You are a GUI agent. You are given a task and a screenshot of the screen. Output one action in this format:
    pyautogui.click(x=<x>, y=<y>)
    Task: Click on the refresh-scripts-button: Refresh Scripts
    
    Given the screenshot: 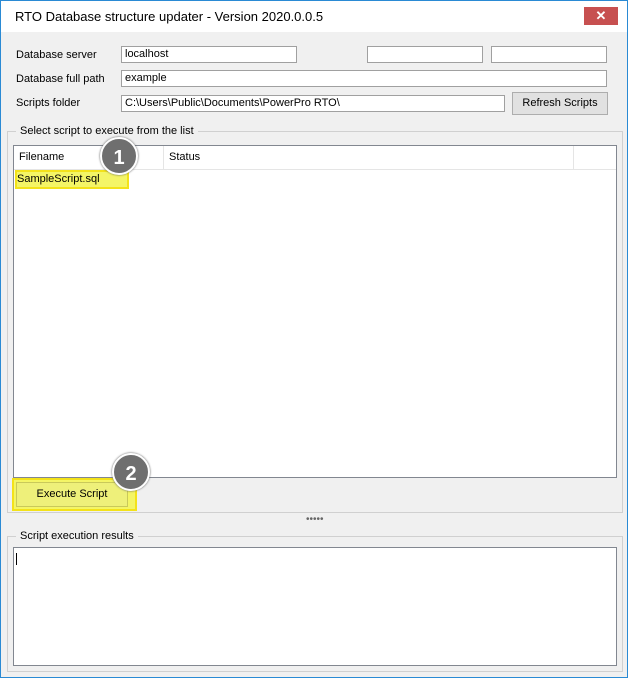 What is the action you would take?
    pyautogui.click(x=560, y=103)
    